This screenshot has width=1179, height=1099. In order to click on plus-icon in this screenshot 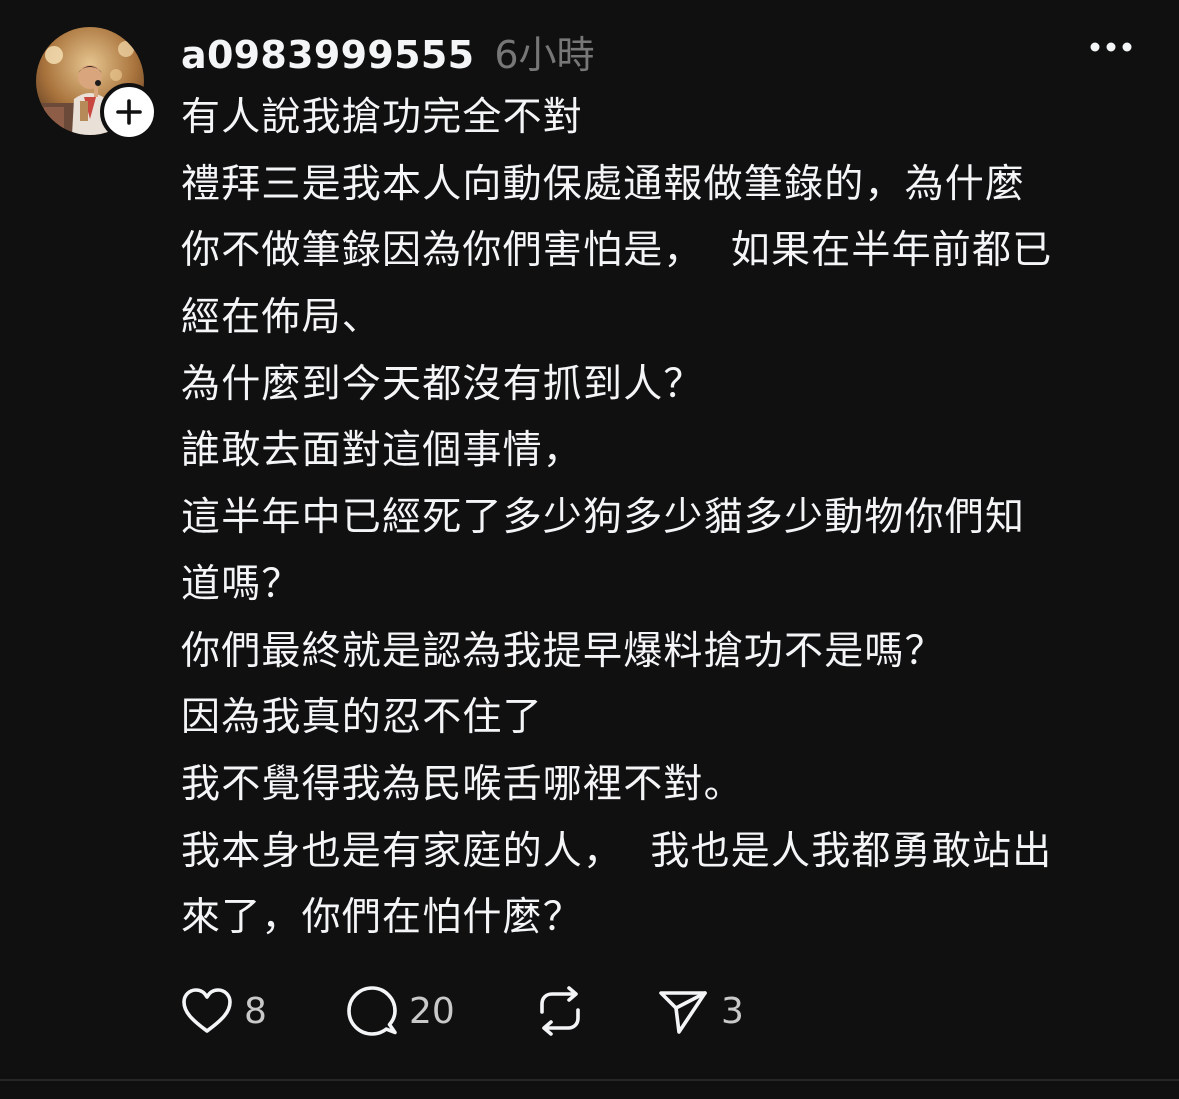, I will do `click(129, 112)`.